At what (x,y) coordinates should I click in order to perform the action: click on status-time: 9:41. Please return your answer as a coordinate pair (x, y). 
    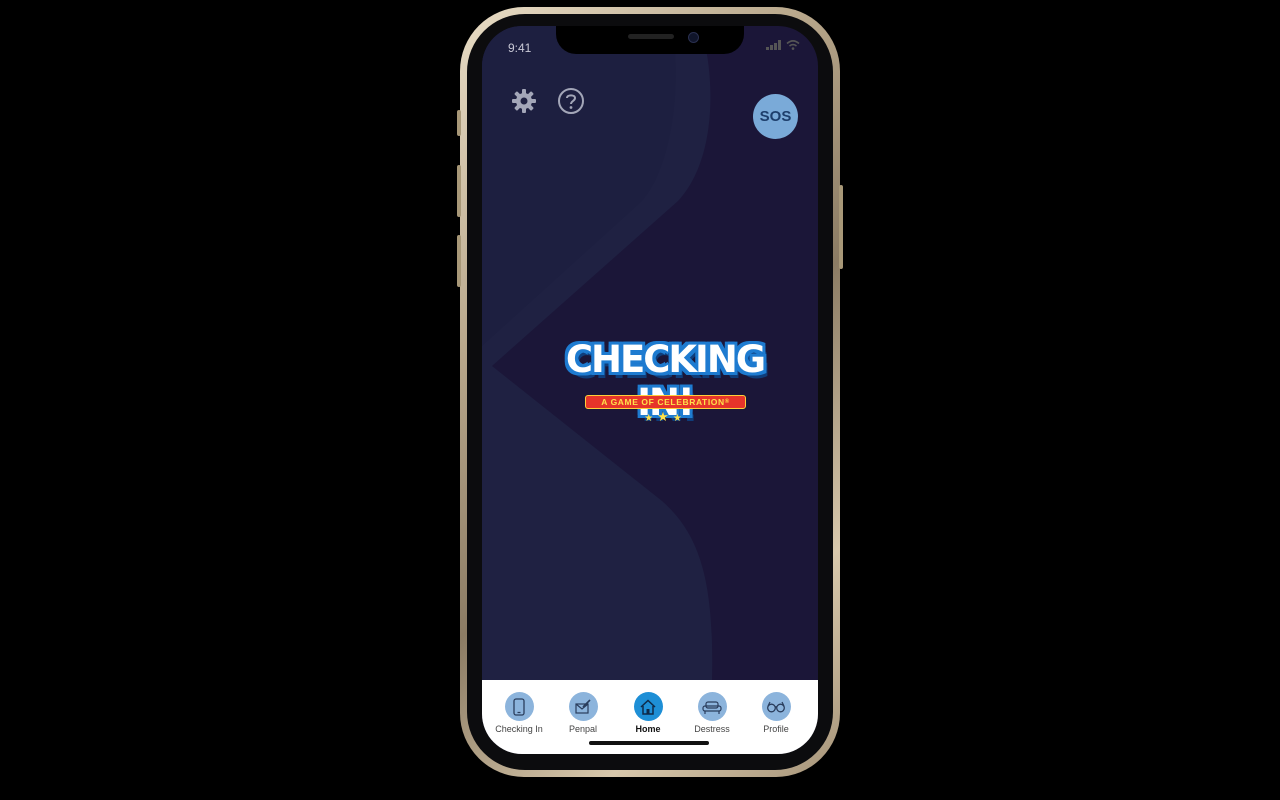
    Looking at the image, I should click on (520, 48).